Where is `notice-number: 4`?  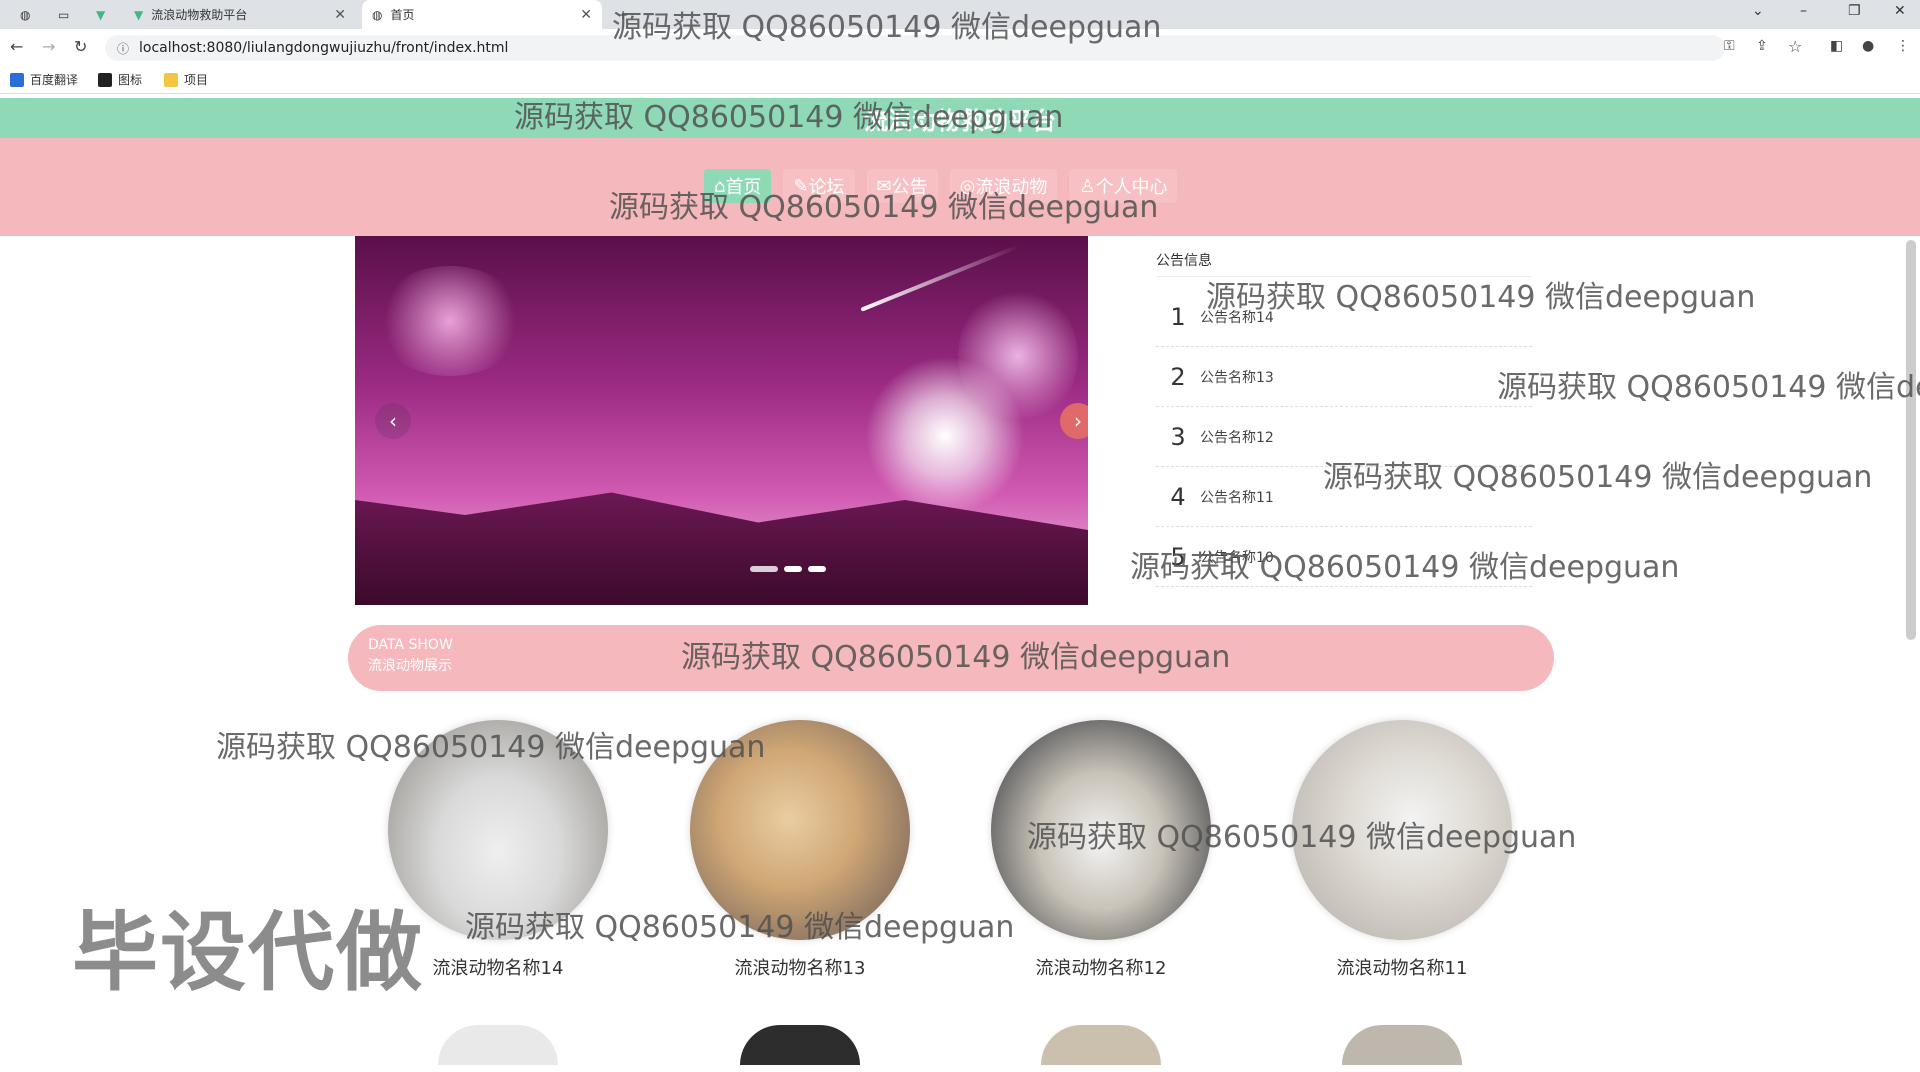
notice-number: 4 is located at coordinates (1178, 496).